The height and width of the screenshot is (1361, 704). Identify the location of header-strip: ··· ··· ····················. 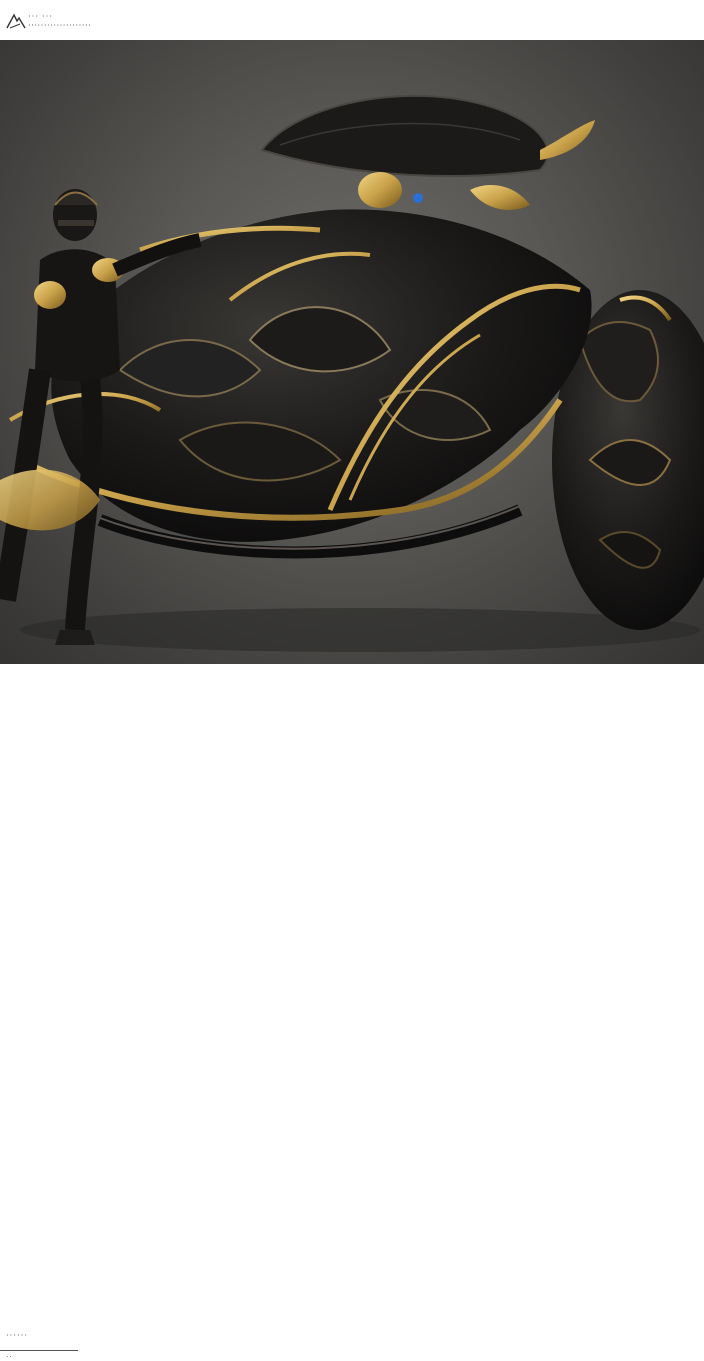
(352, 20).